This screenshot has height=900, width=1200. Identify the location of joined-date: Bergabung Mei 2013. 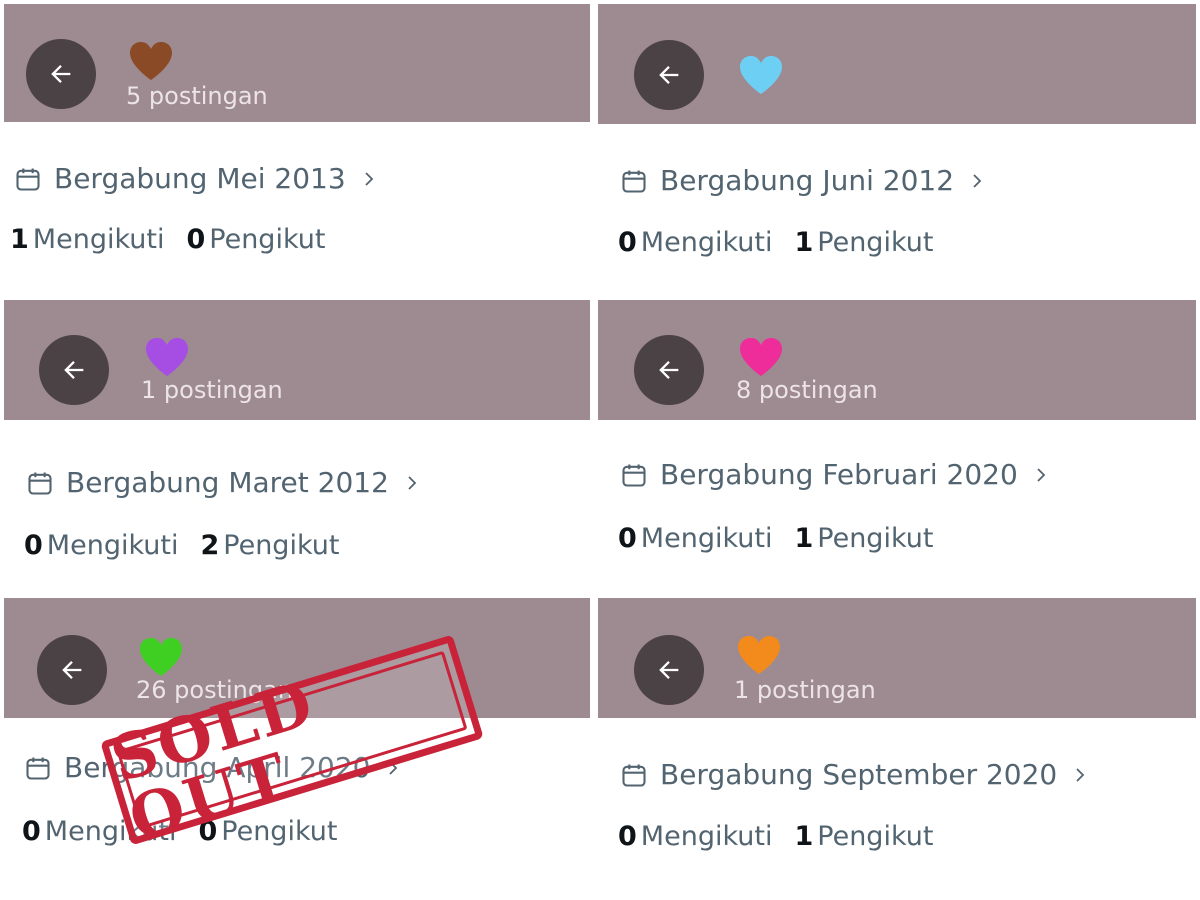
(196, 178).